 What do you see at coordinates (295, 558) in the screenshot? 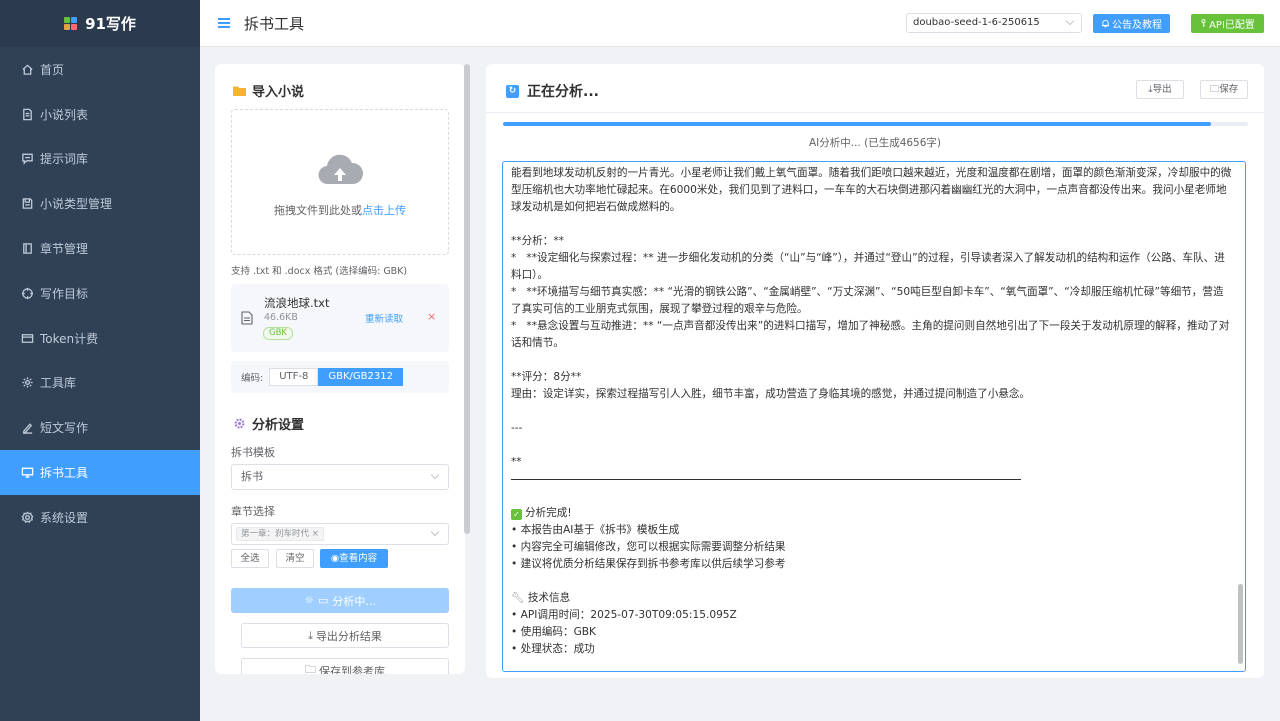
I see `clear-button: 清空` at bounding box center [295, 558].